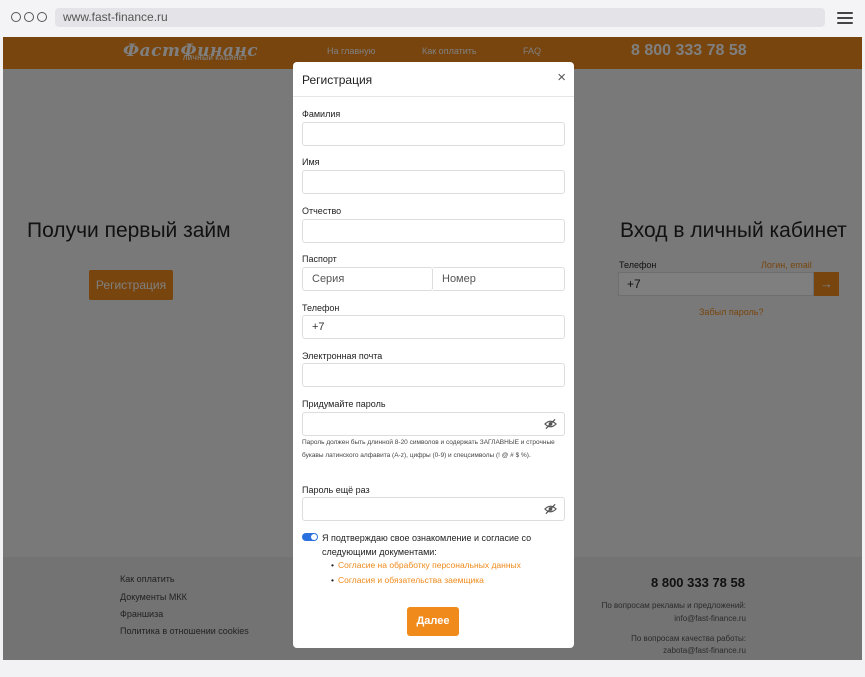  Describe the element at coordinates (433, 509) in the screenshot. I see `password-repeat-input` at that location.